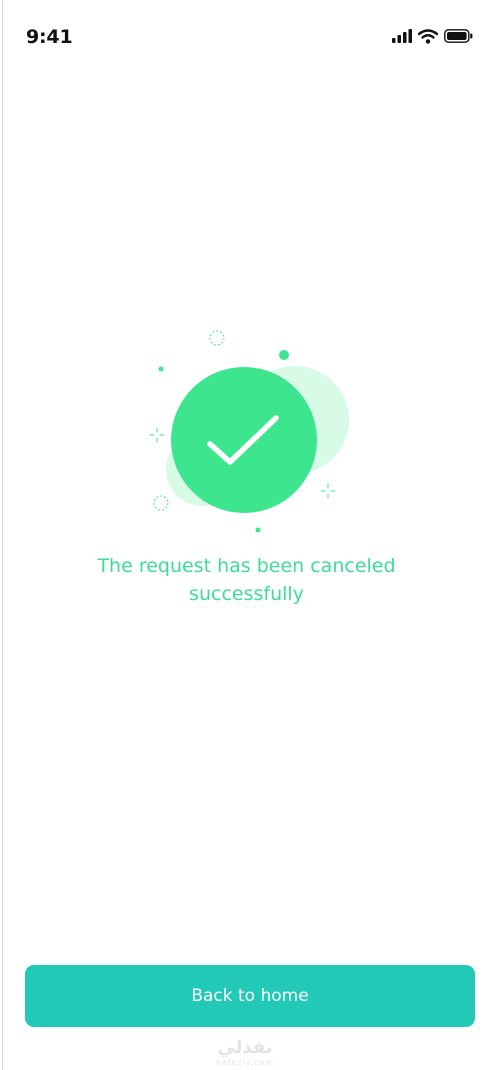 The width and height of the screenshot is (493, 1070). Describe the element at coordinates (458, 36) in the screenshot. I see `battery-icon` at that location.